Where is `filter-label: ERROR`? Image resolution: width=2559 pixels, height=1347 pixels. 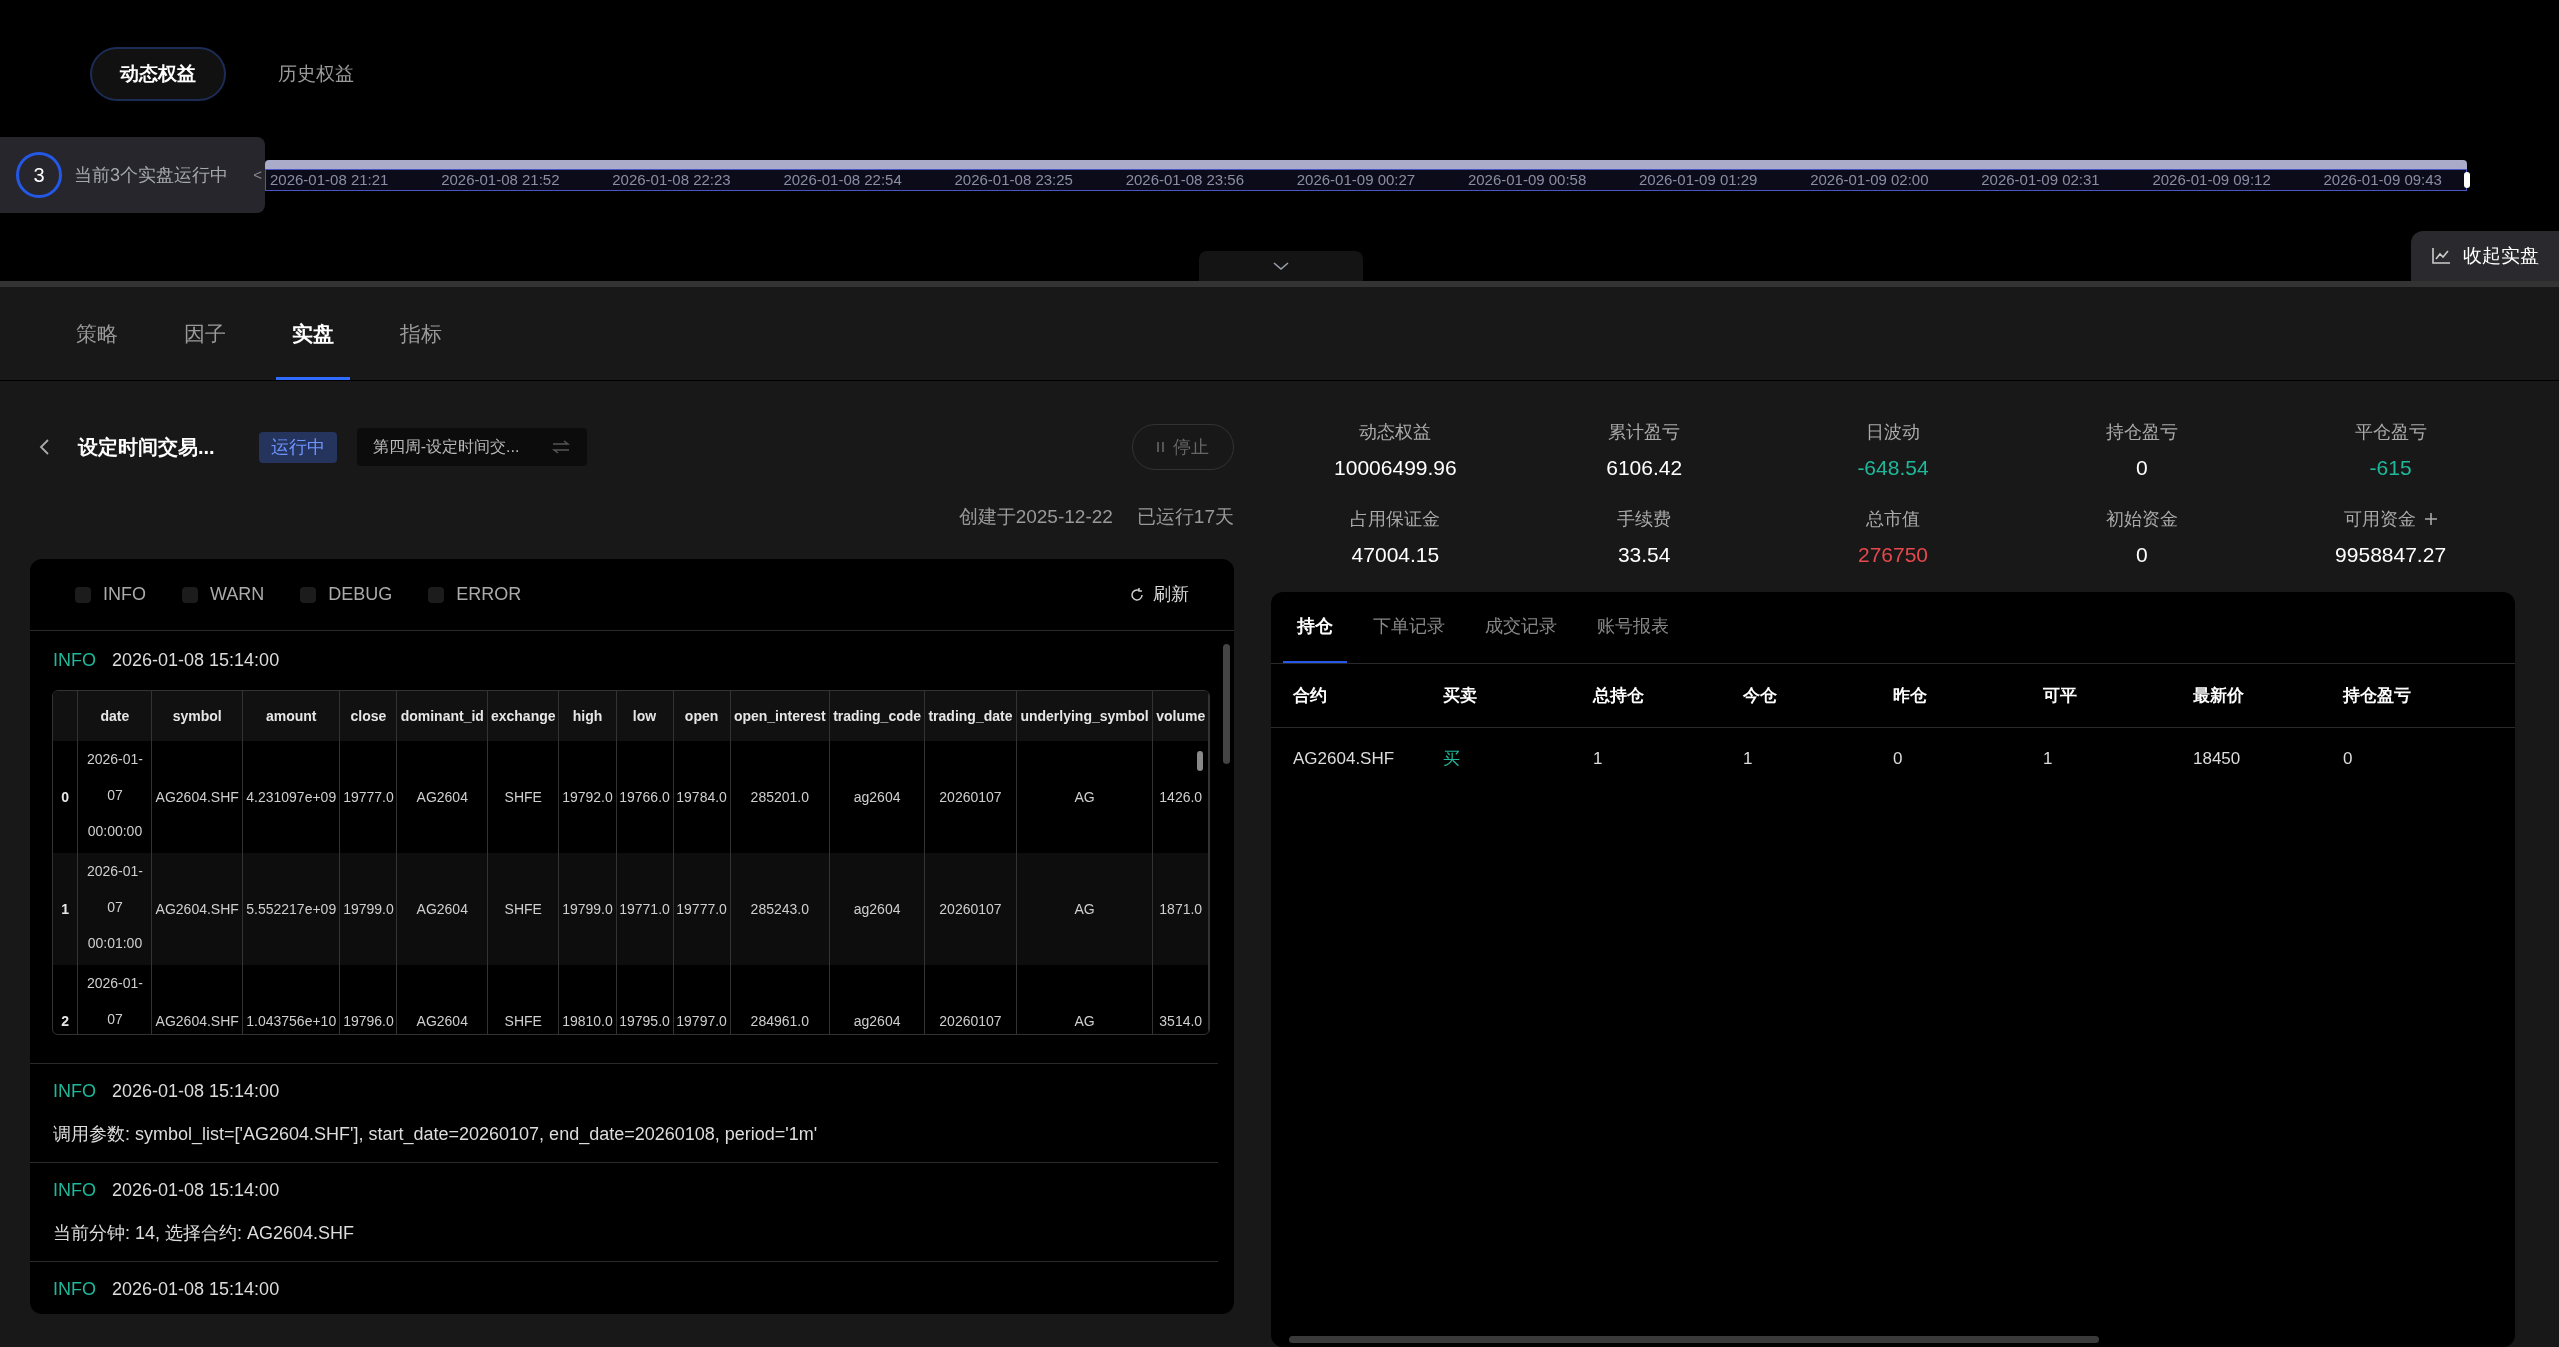
filter-label: ERROR is located at coordinates (489, 594).